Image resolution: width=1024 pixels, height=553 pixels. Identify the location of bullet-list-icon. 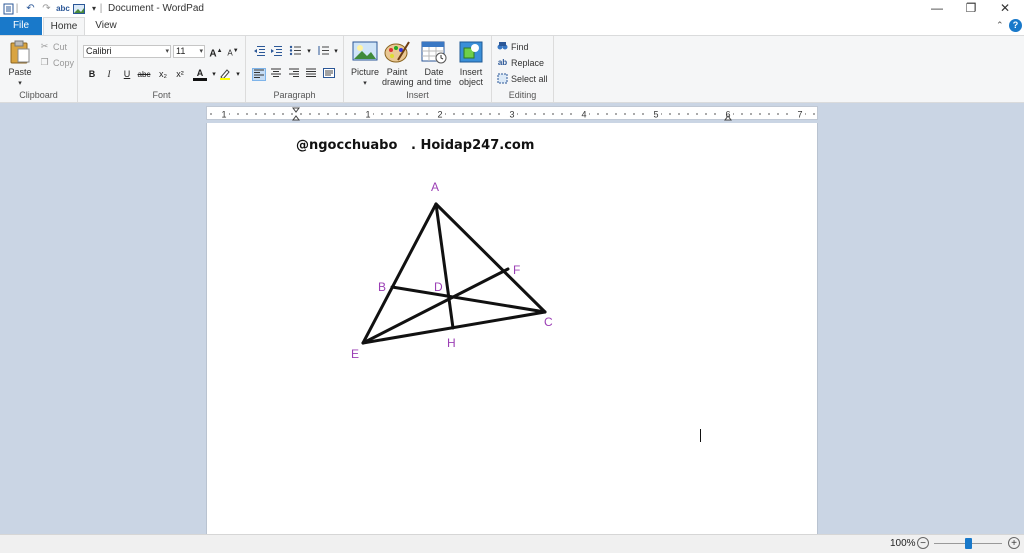
(295, 51).